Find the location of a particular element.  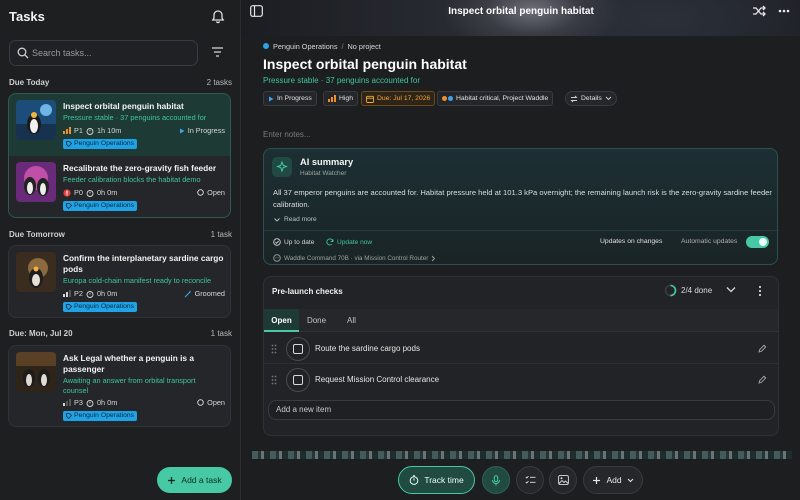

banner-title: Inspect orbital penguin habitat is located at coordinates (521, 11).